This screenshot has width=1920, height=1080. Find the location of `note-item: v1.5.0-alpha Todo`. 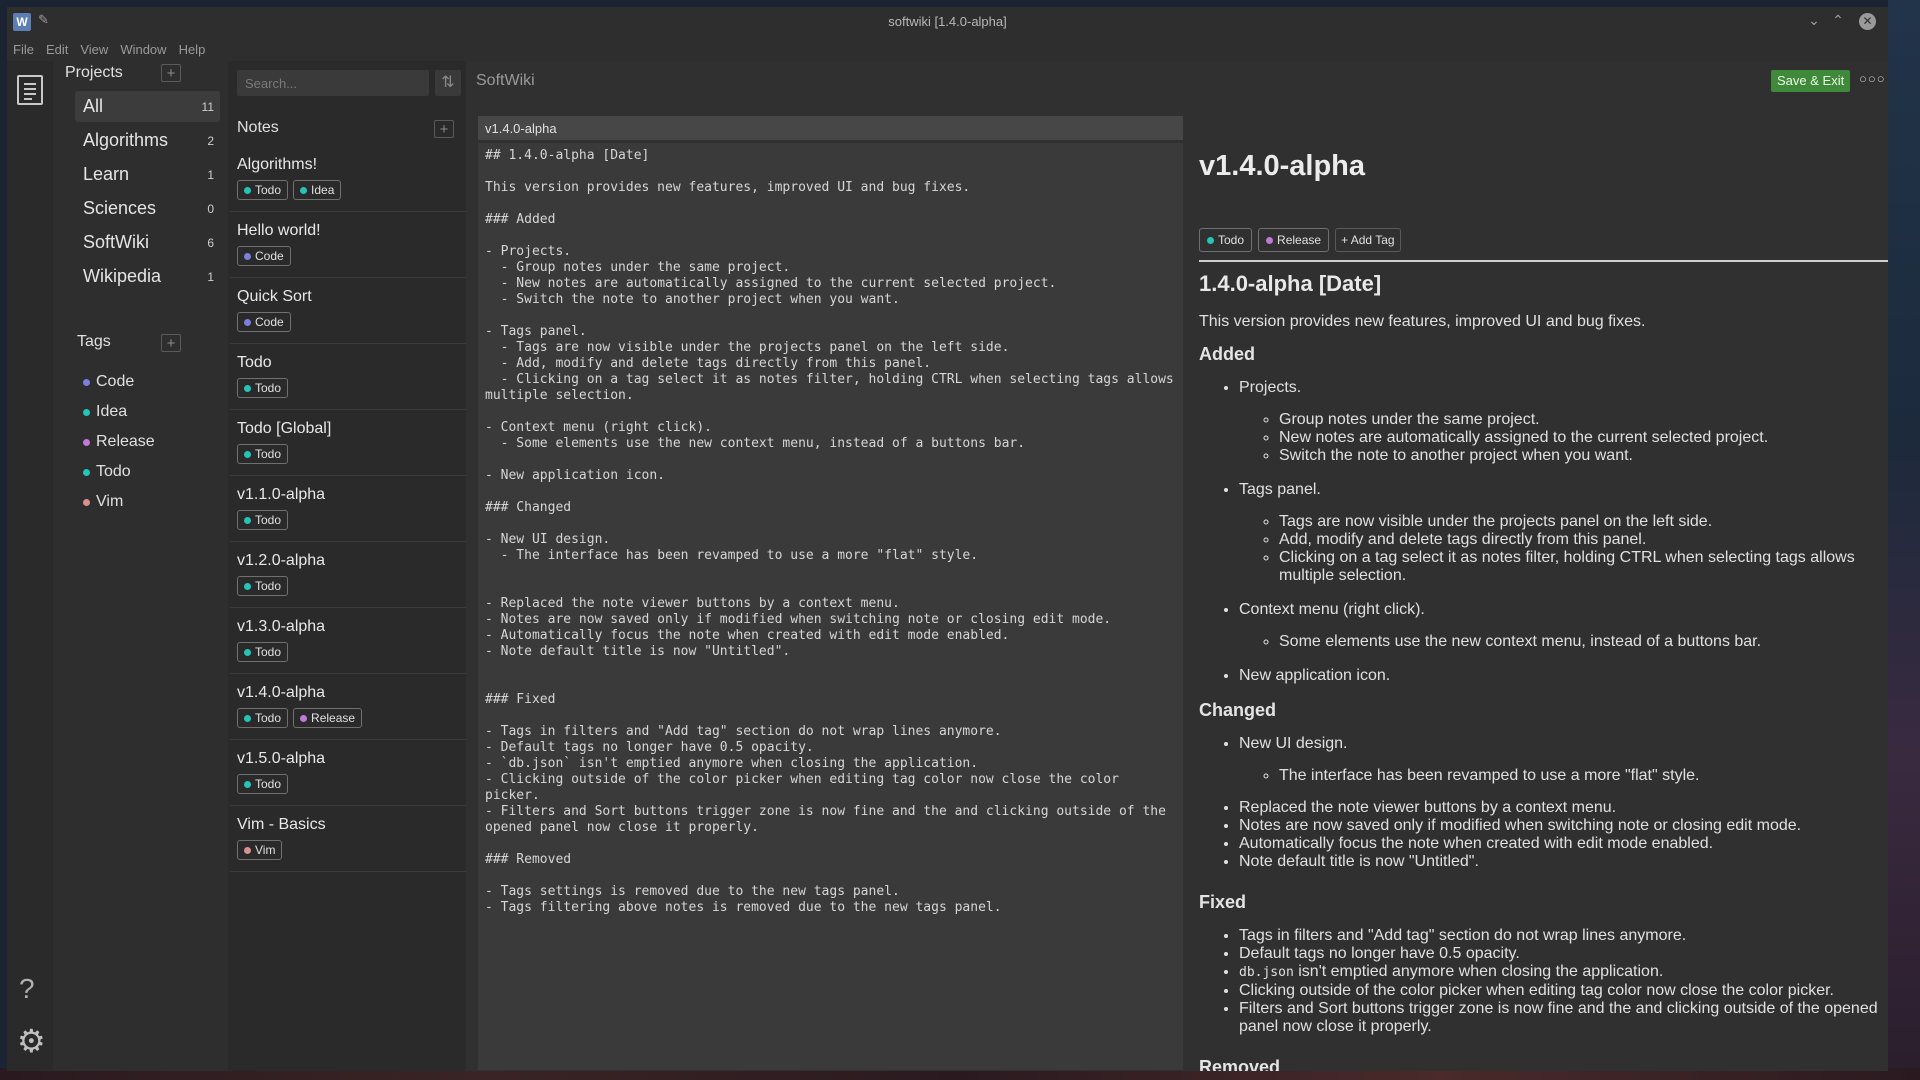

note-item: v1.5.0-alpha Todo is located at coordinates (348, 773).